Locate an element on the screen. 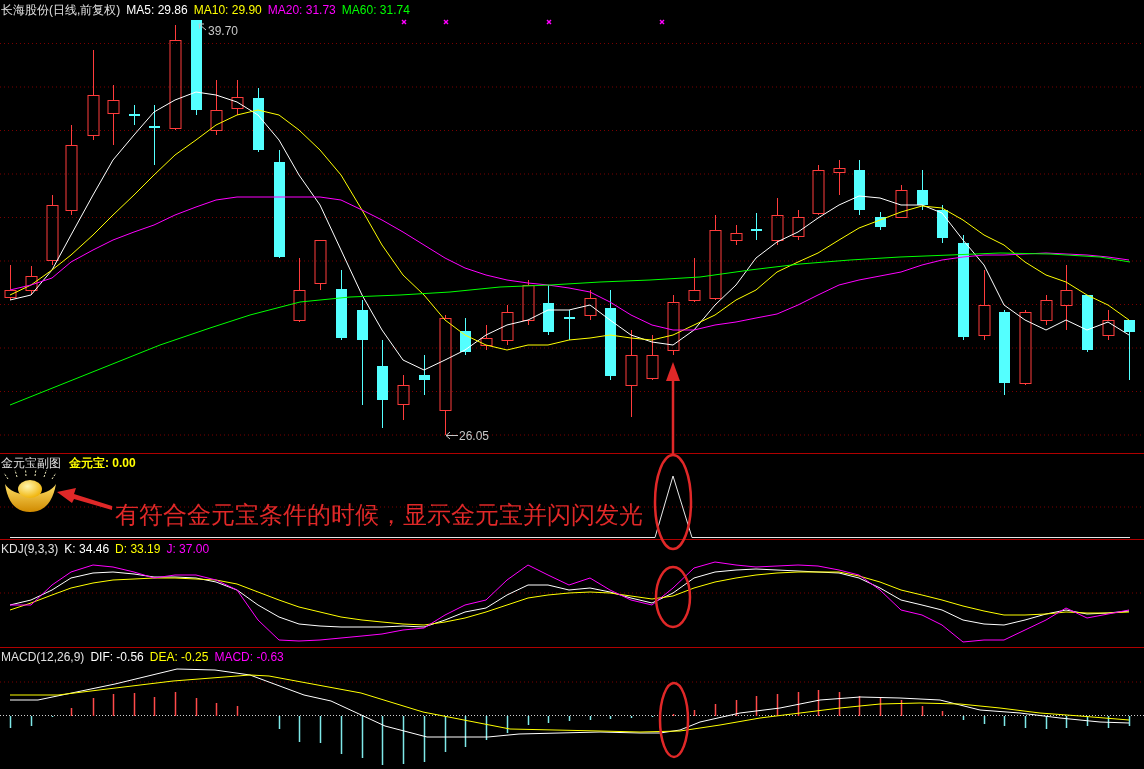  indicator-value: MA5: 29.86 is located at coordinates (157, 10).